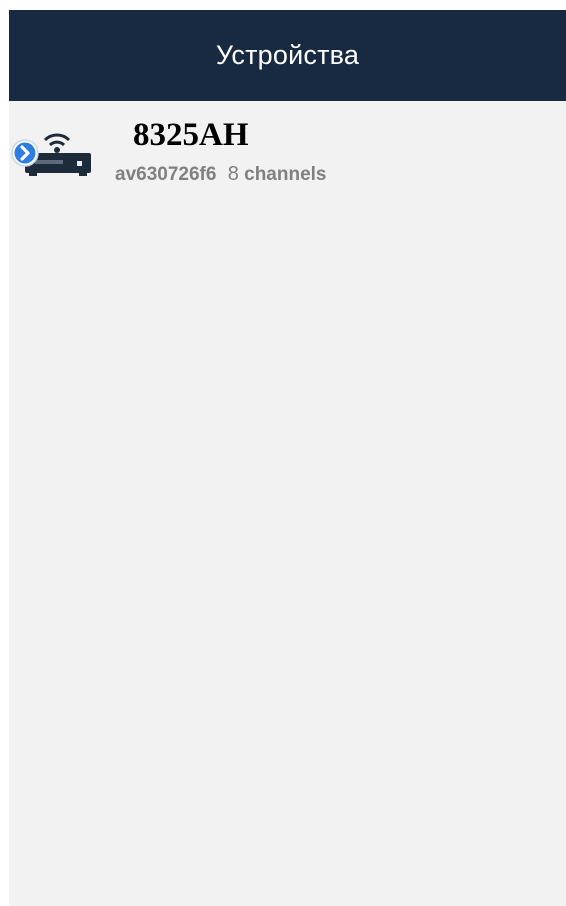 The height and width of the screenshot is (906, 566). I want to click on device-name: 8325AH, so click(191, 135).